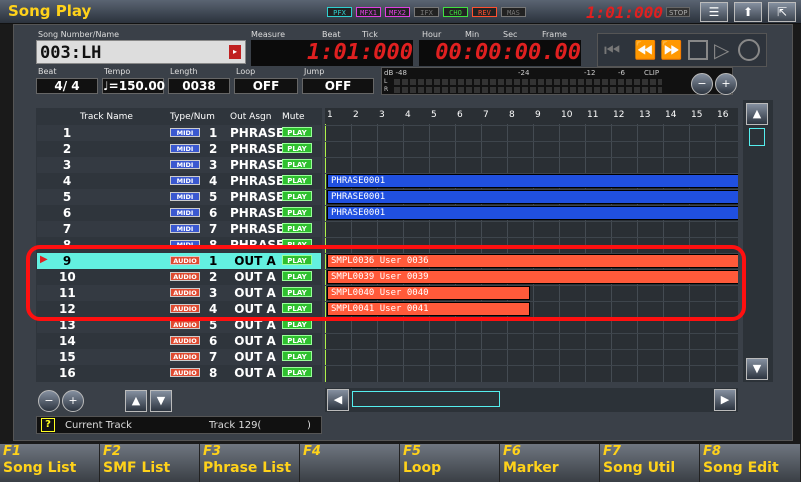  What do you see at coordinates (179, 133) in the screenshot?
I see `track-row: 1 MIDI 1 PHRASE PLAY` at bounding box center [179, 133].